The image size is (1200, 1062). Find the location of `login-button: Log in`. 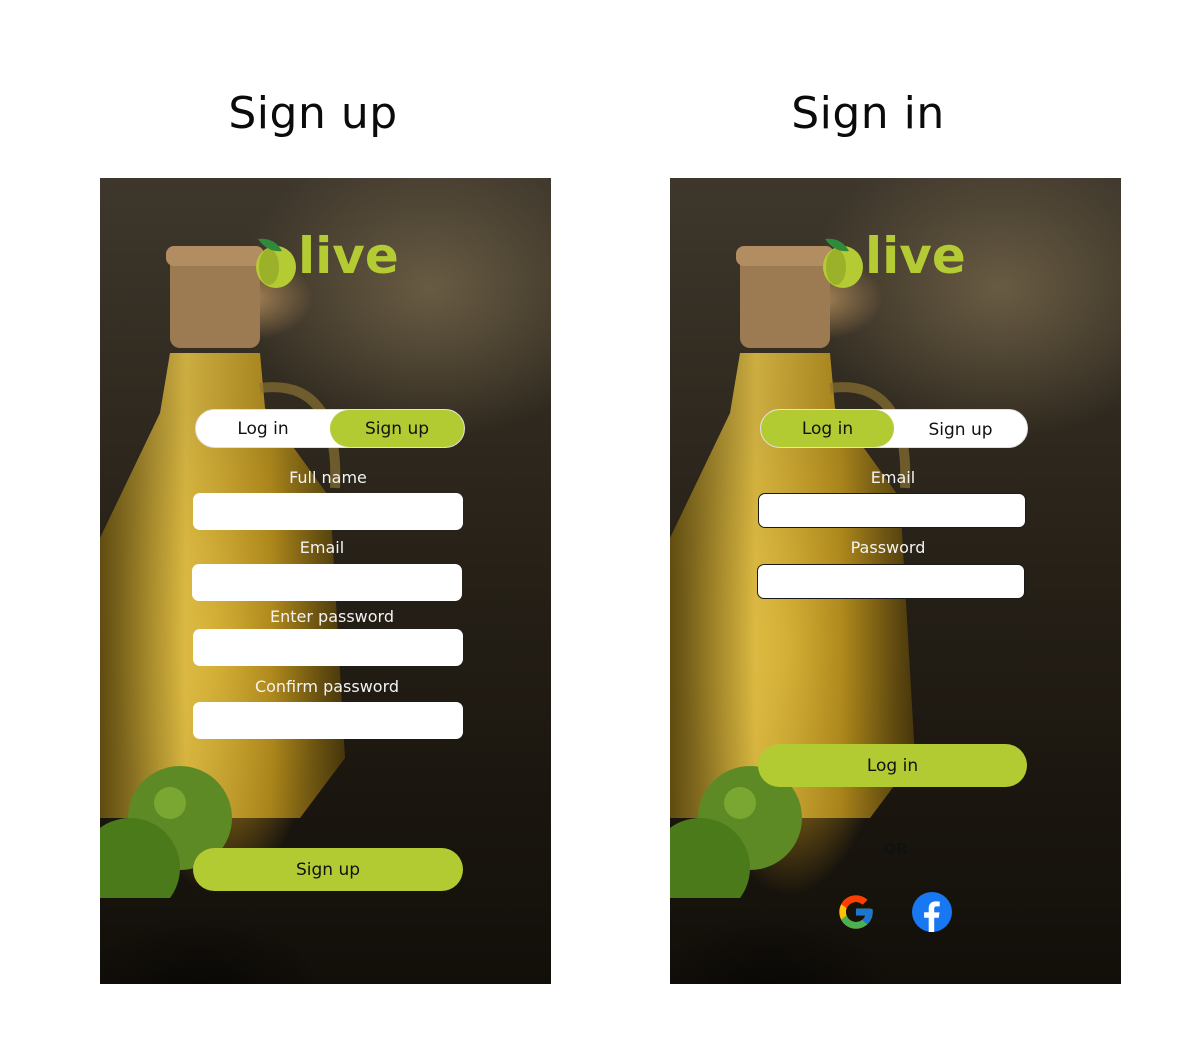

login-button: Log in is located at coordinates (892, 765).